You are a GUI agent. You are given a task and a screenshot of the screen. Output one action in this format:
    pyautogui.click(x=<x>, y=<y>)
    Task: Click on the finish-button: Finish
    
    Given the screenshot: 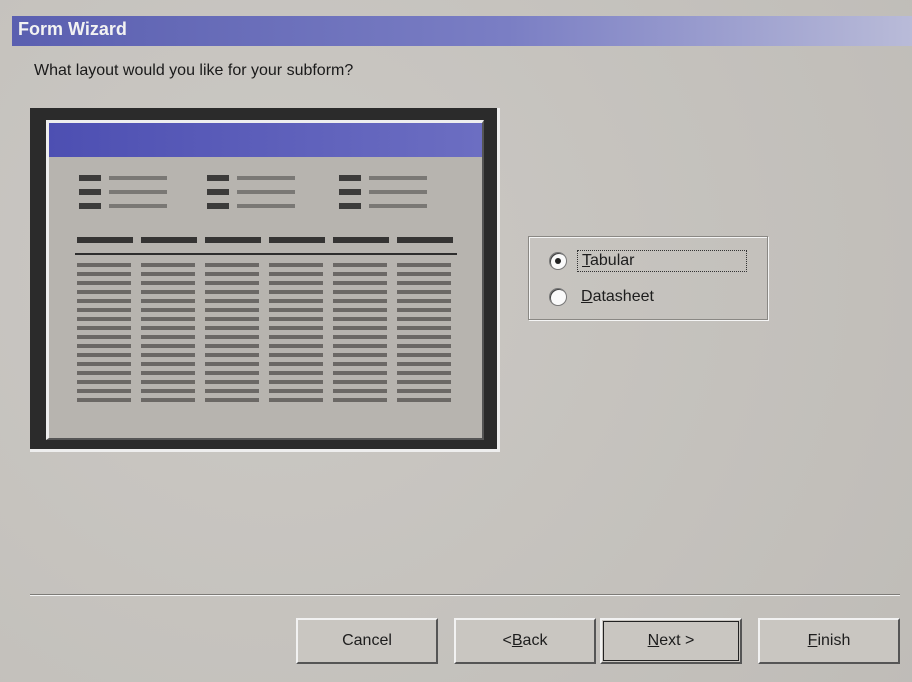 What is the action you would take?
    pyautogui.click(x=829, y=641)
    